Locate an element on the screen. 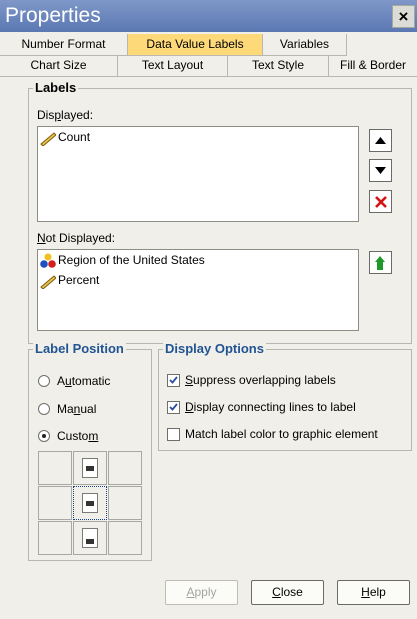  display-connecting-lines-checkbox: Display connecting lines to label is located at coordinates (261, 407).